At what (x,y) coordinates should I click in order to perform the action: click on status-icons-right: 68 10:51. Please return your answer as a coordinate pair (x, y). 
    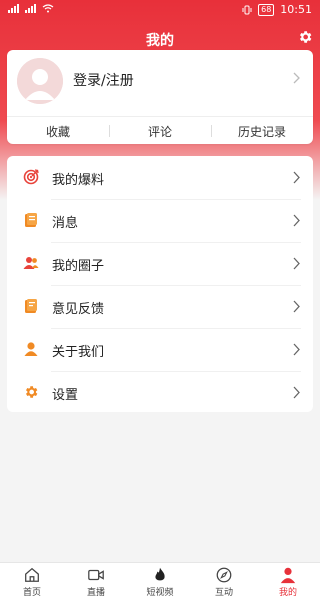
    Looking at the image, I should click on (277, 9).